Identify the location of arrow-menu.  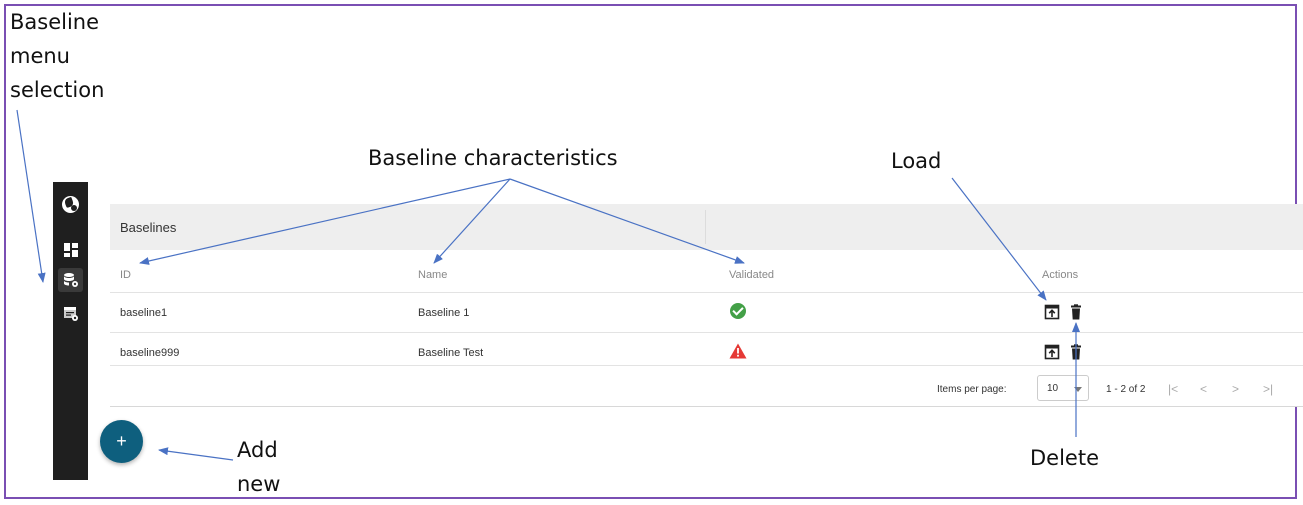
(31, 196).